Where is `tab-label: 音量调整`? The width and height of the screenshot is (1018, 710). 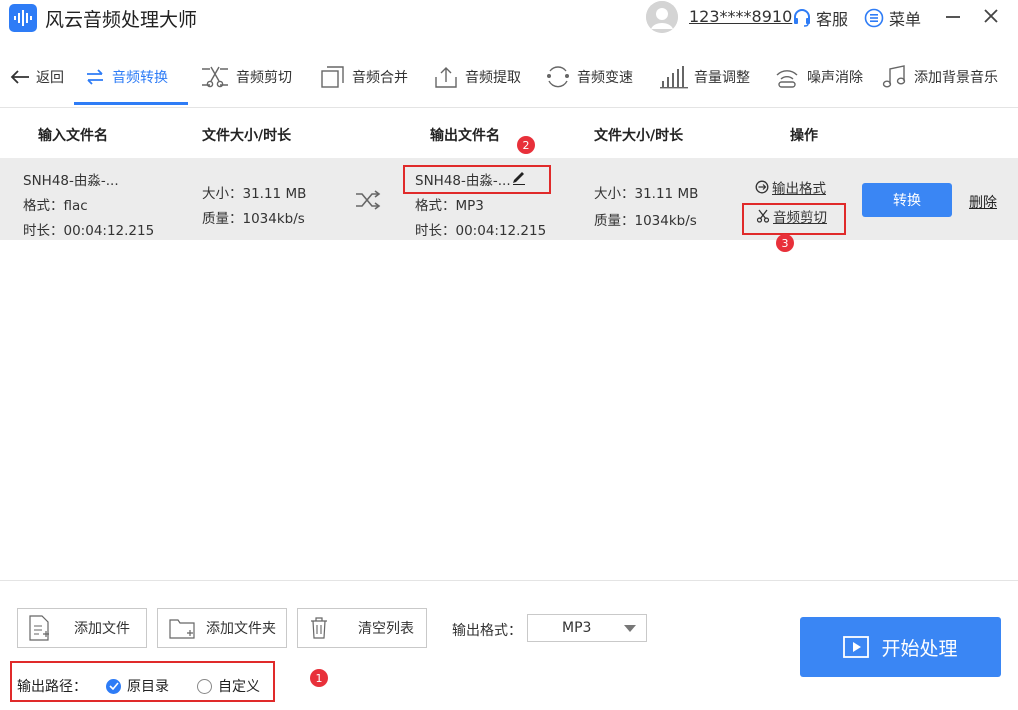
tab-label: 音量调整 is located at coordinates (722, 78).